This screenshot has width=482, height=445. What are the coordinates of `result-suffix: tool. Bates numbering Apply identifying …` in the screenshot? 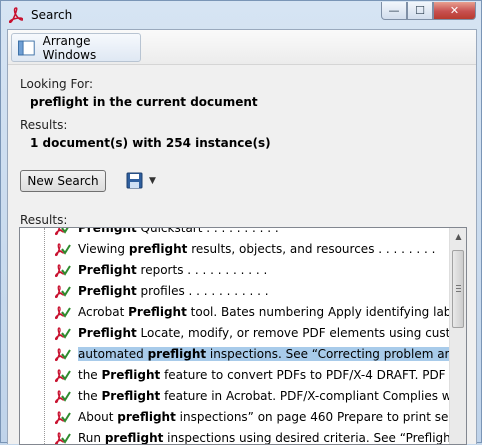 It's located at (320, 312).